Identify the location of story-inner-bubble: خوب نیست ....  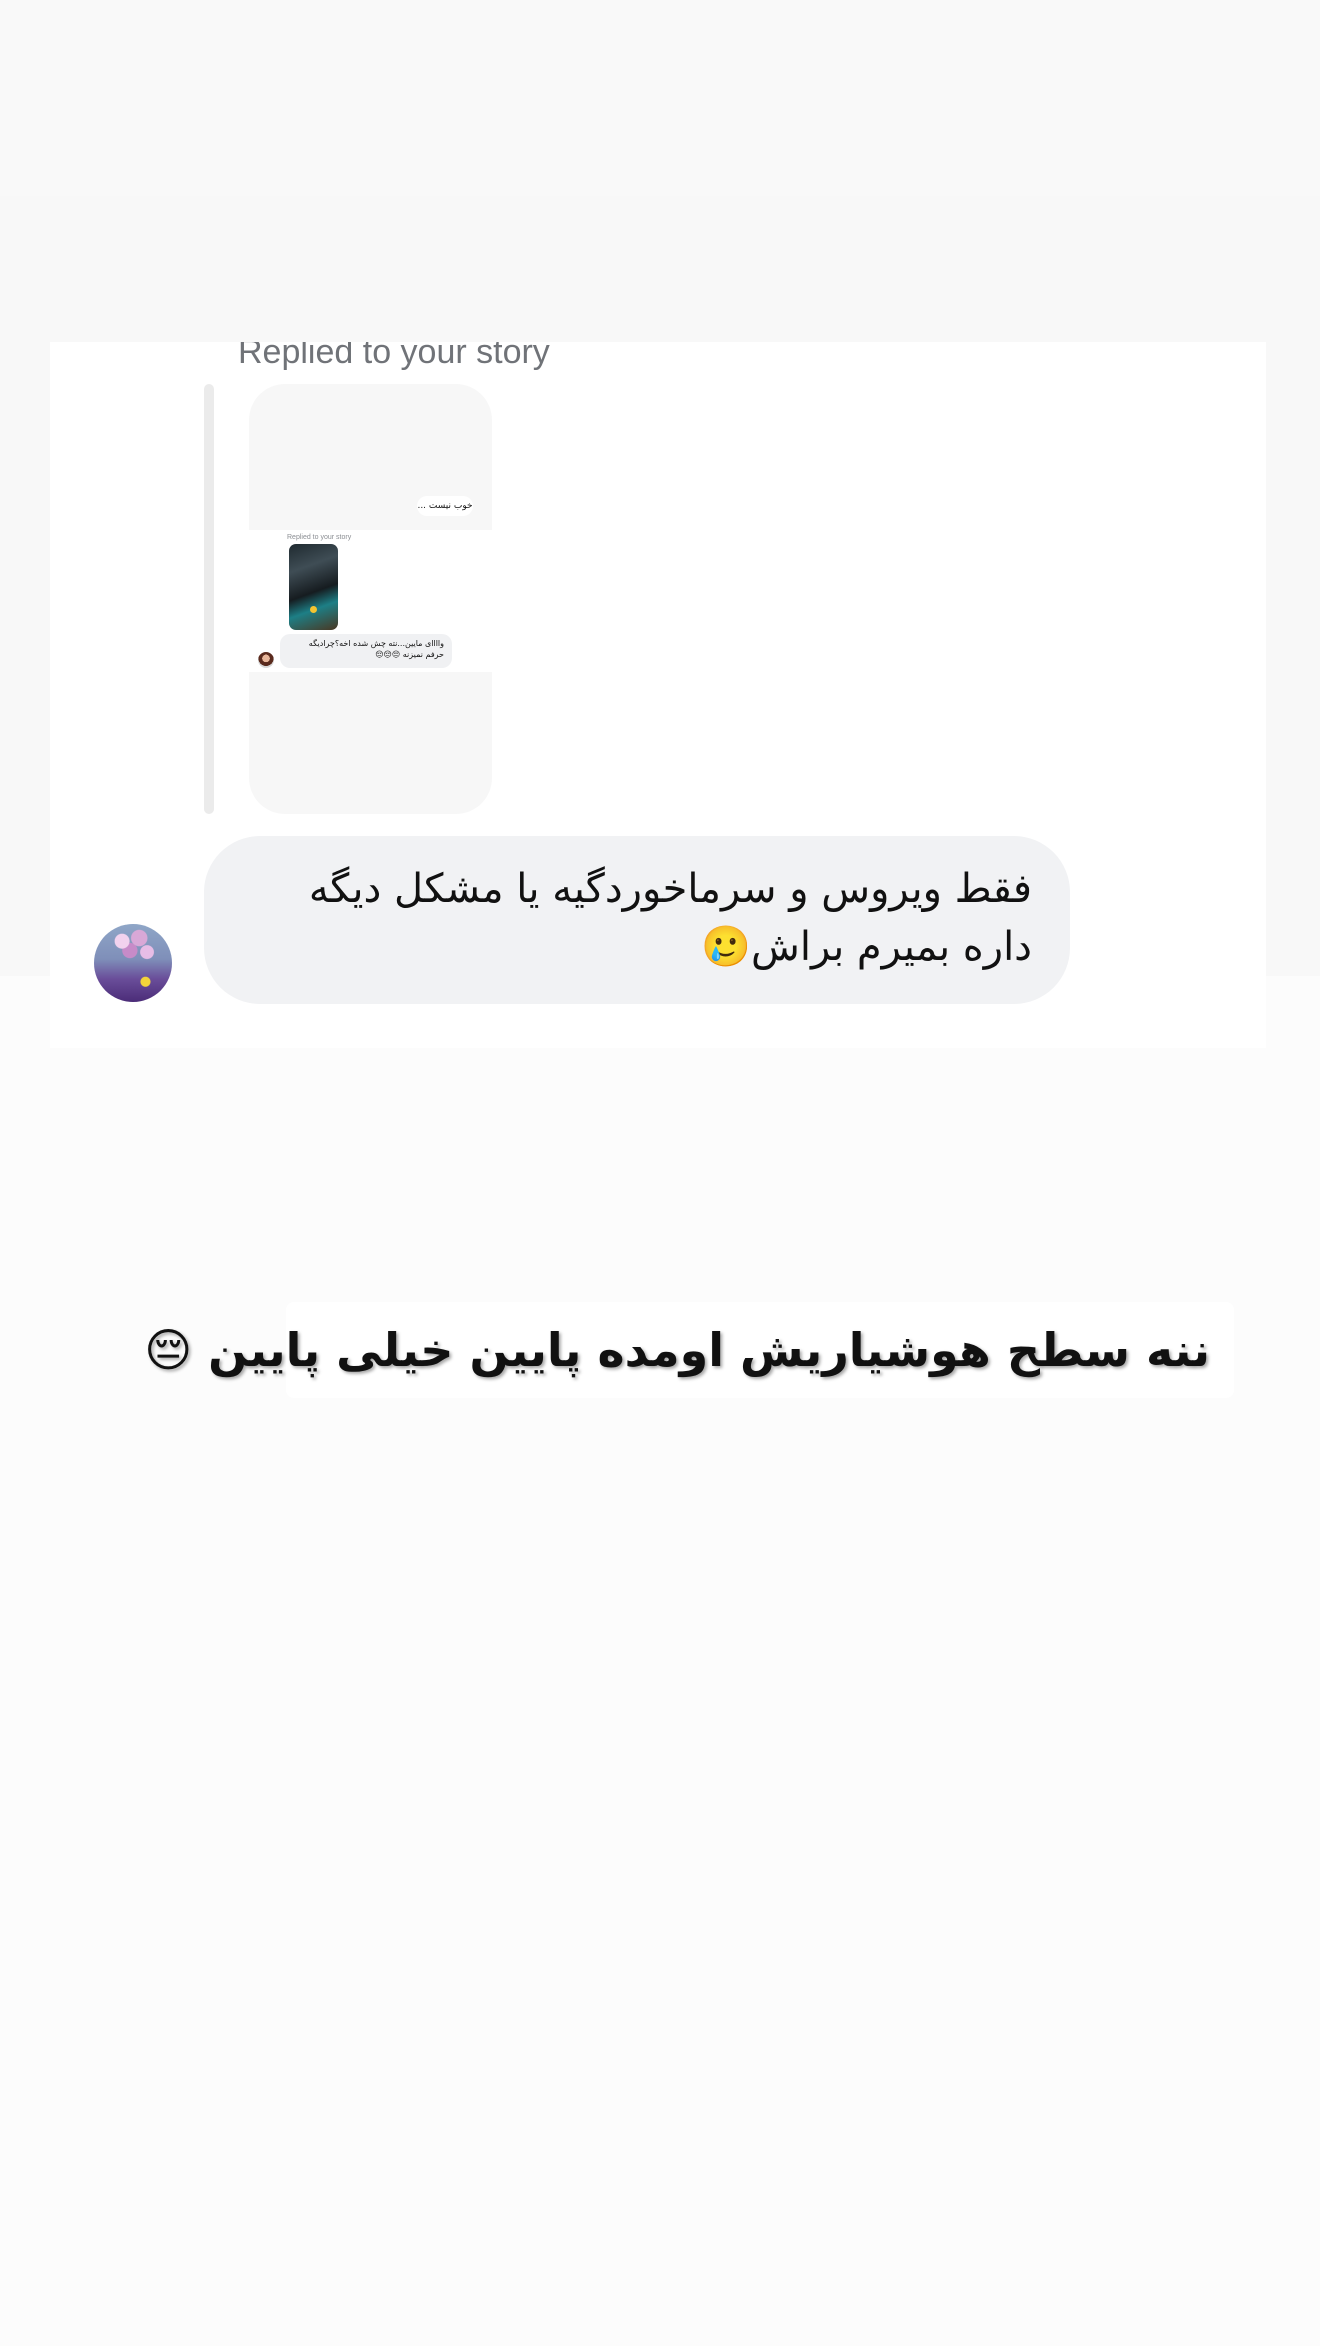
(445, 506).